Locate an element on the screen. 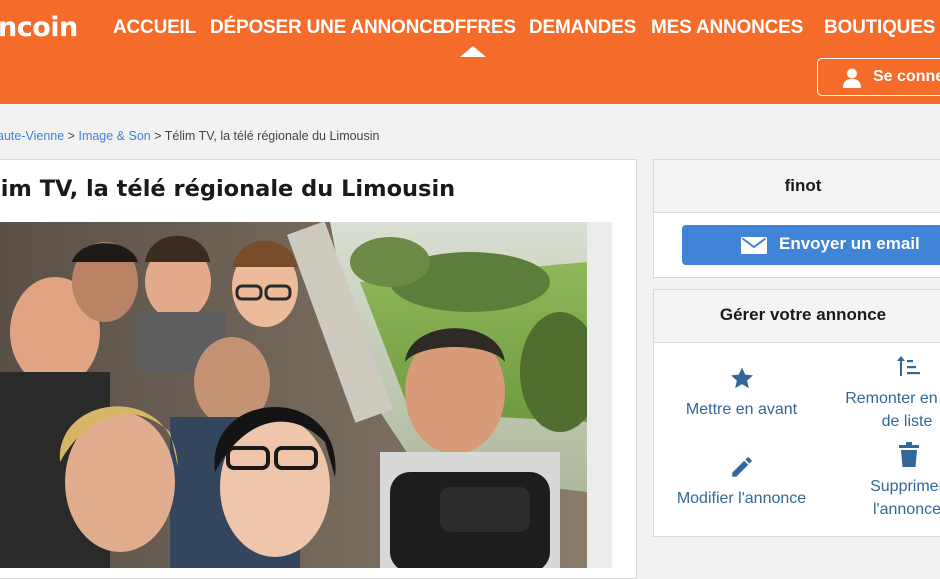  bump-ad-action: Remonter en tête de liste is located at coordinates (886, 410).